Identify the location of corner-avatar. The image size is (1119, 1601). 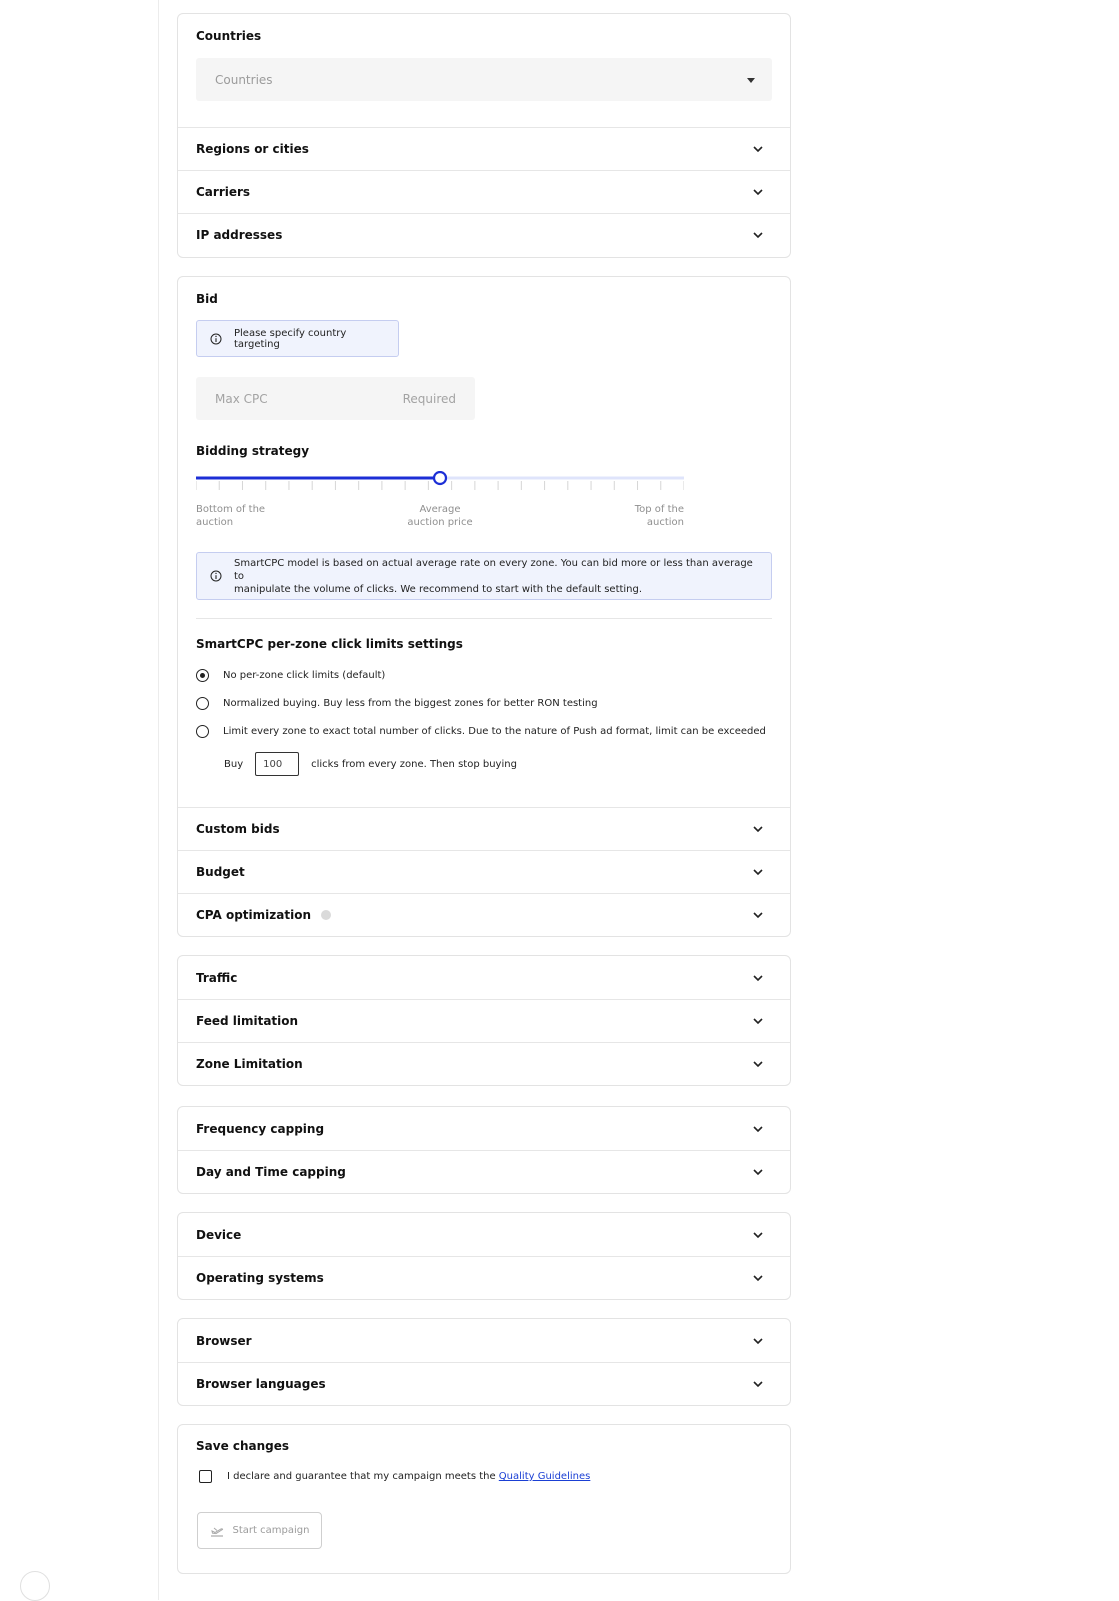
(35, 1586).